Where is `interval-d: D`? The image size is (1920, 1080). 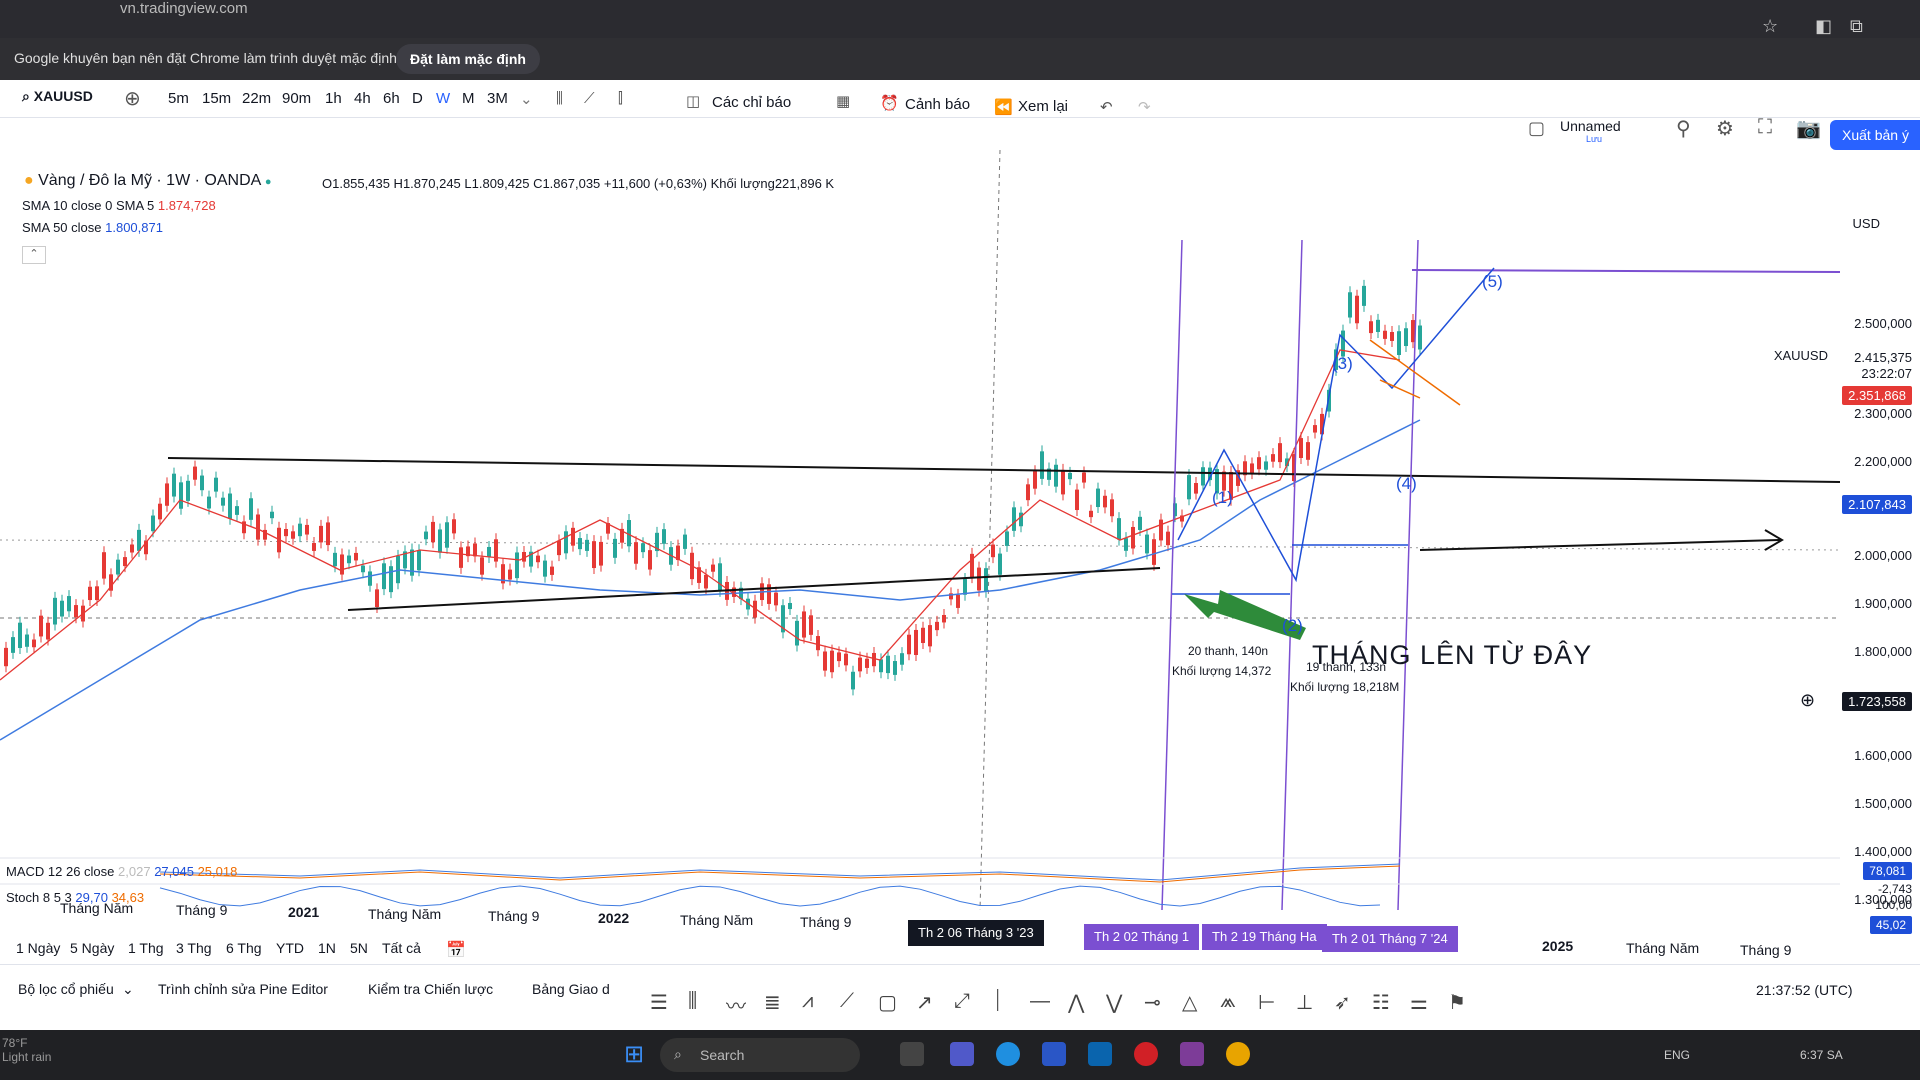 interval-d: D is located at coordinates (417, 98).